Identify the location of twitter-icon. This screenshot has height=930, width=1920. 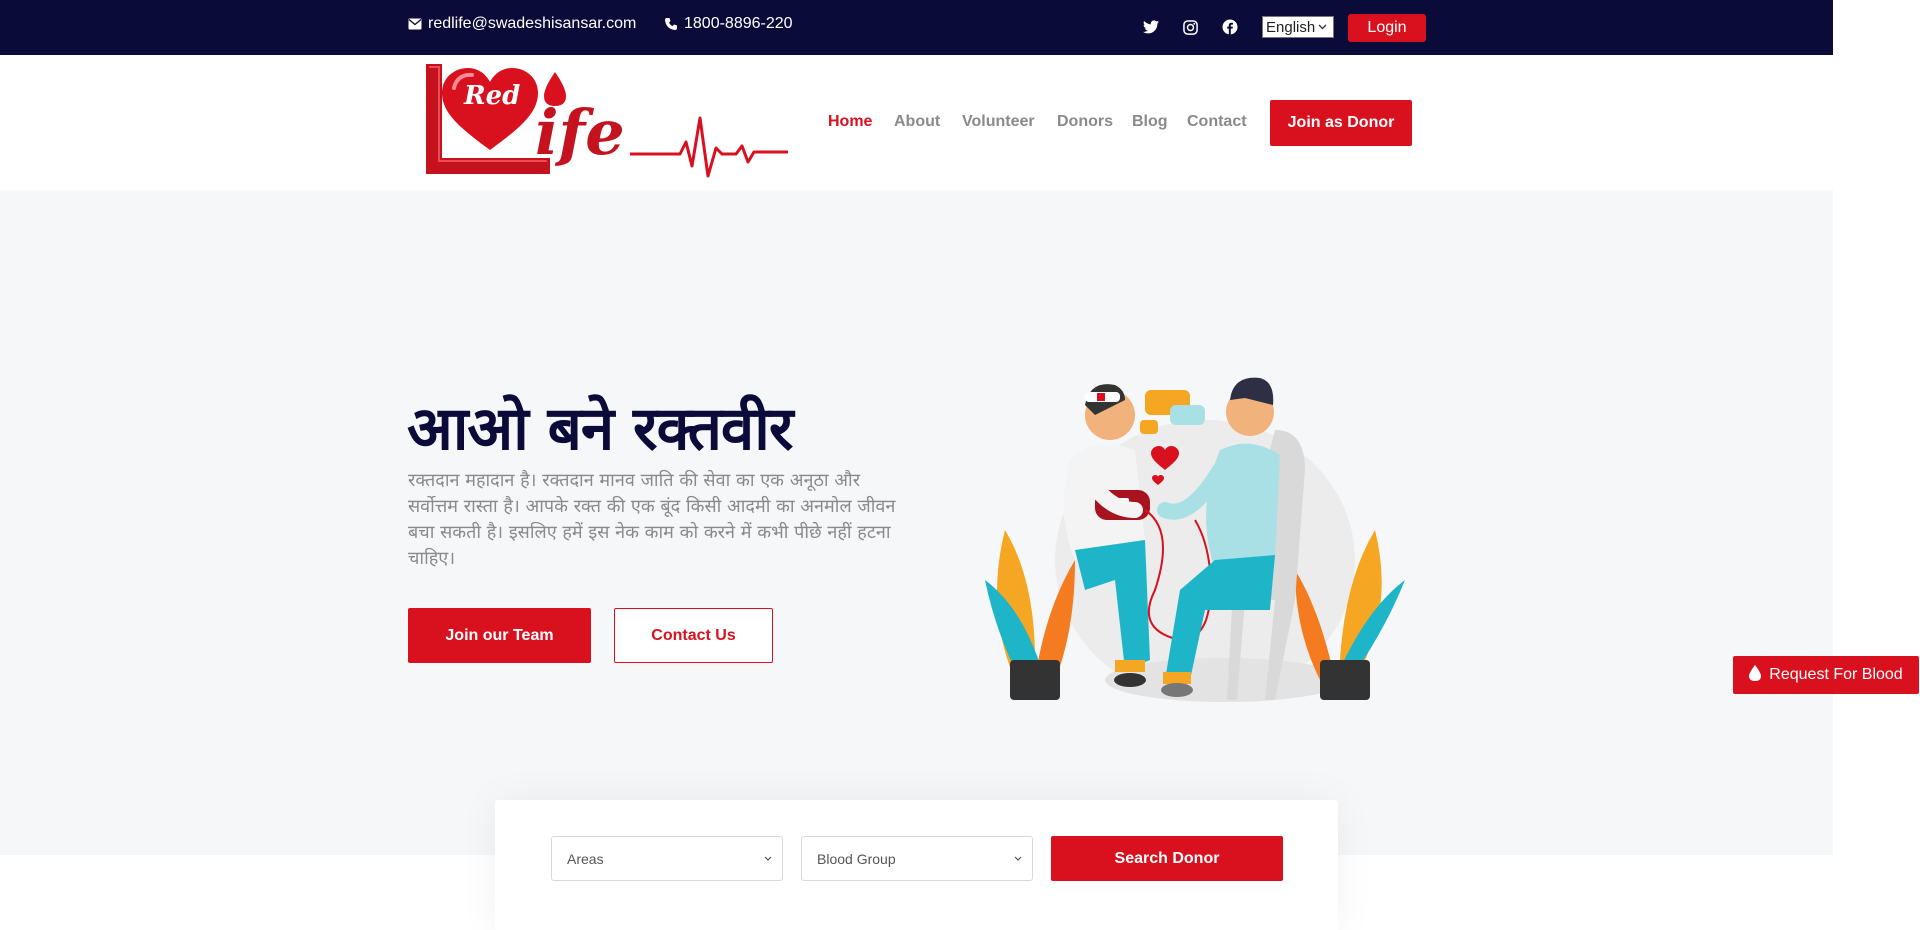
(1151, 27).